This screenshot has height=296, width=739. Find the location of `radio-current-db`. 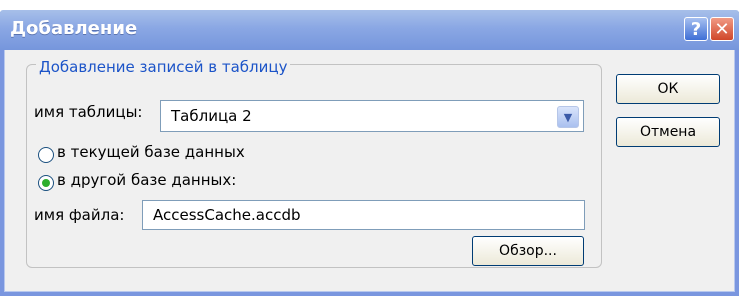

radio-current-db is located at coordinates (46, 155).